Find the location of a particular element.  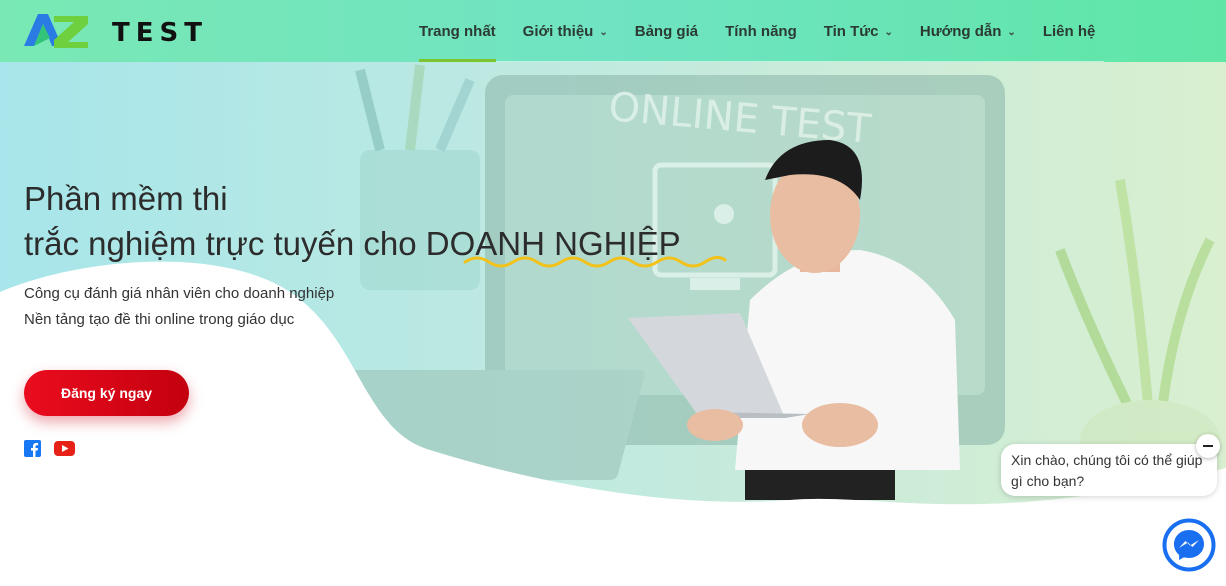

nav-item-tin-tuc: Tin Tức ⌄ is located at coordinates (858, 31).